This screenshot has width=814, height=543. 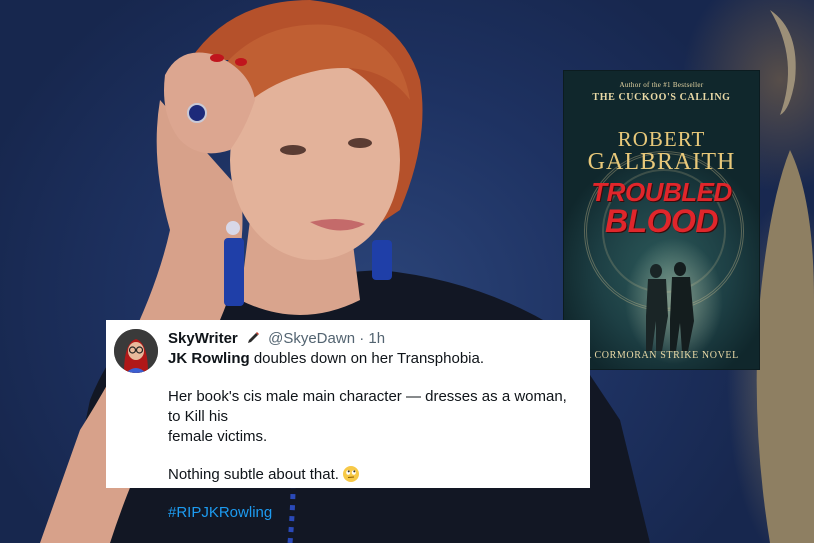 What do you see at coordinates (661, 85) in the screenshot?
I see `book-tagline: Author of the #1 Bestseller` at bounding box center [661, 85].